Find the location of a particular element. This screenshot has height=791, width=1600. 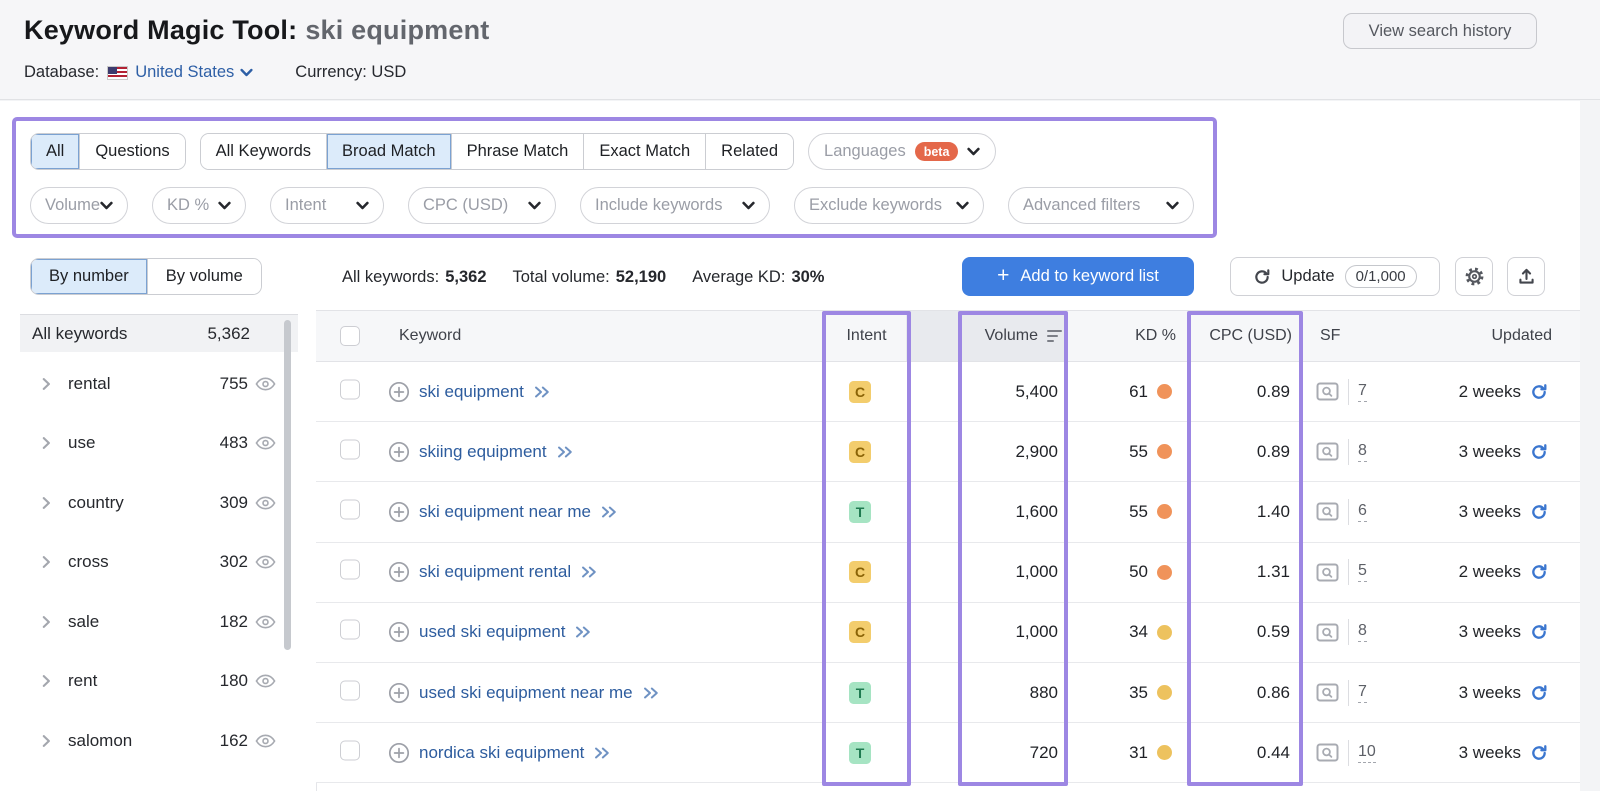

sf-count: 6 is located at coordinates (1362, 512).